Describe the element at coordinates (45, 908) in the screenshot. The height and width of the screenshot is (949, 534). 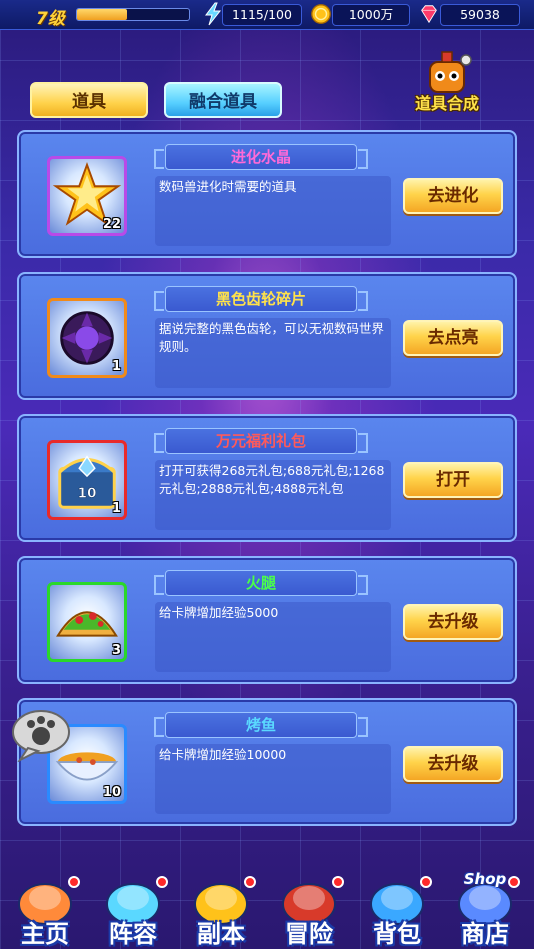
I see `nav-item: 主页` at that location.